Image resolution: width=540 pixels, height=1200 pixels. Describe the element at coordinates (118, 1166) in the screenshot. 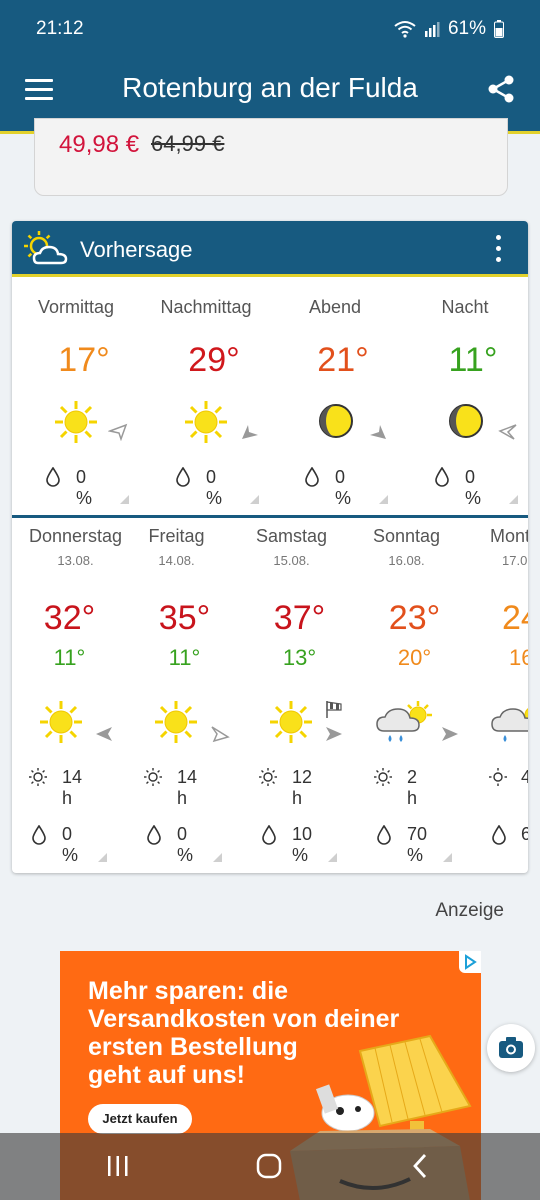

I see `recent-apps-icon` at that location.